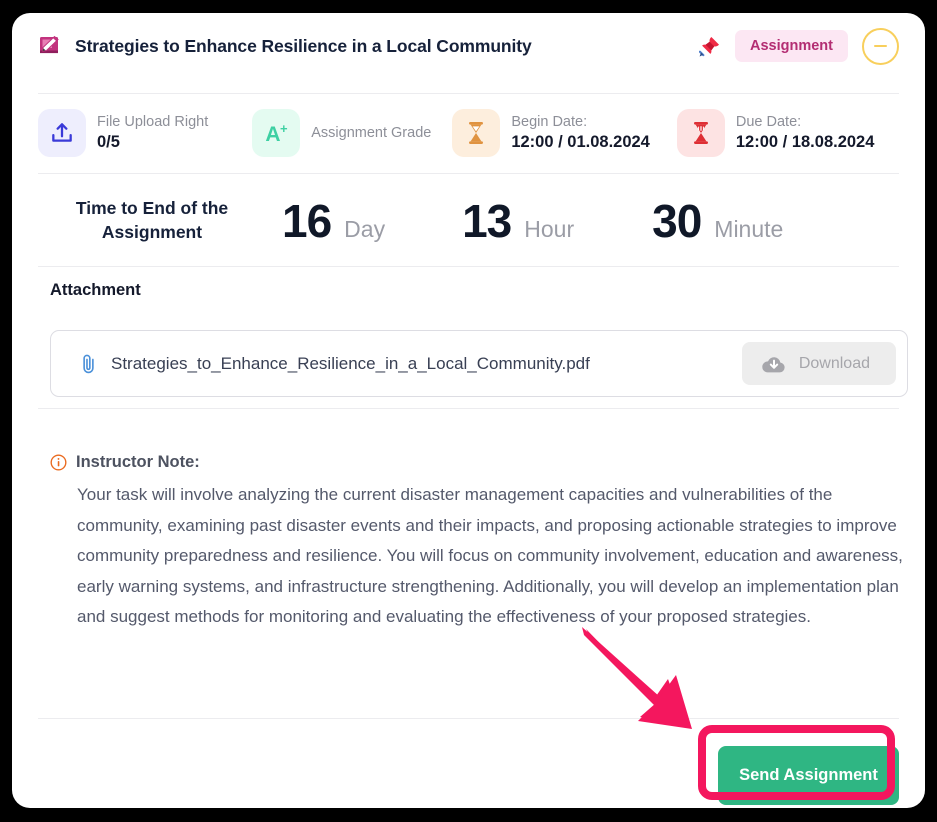 The width and height of the screenshot is (937, 822). What do you see at coordinates (805, 141) in the screenshot?
I see `stat-value: 12:00 / 18.08.2024` at bounding box center [805, 141].